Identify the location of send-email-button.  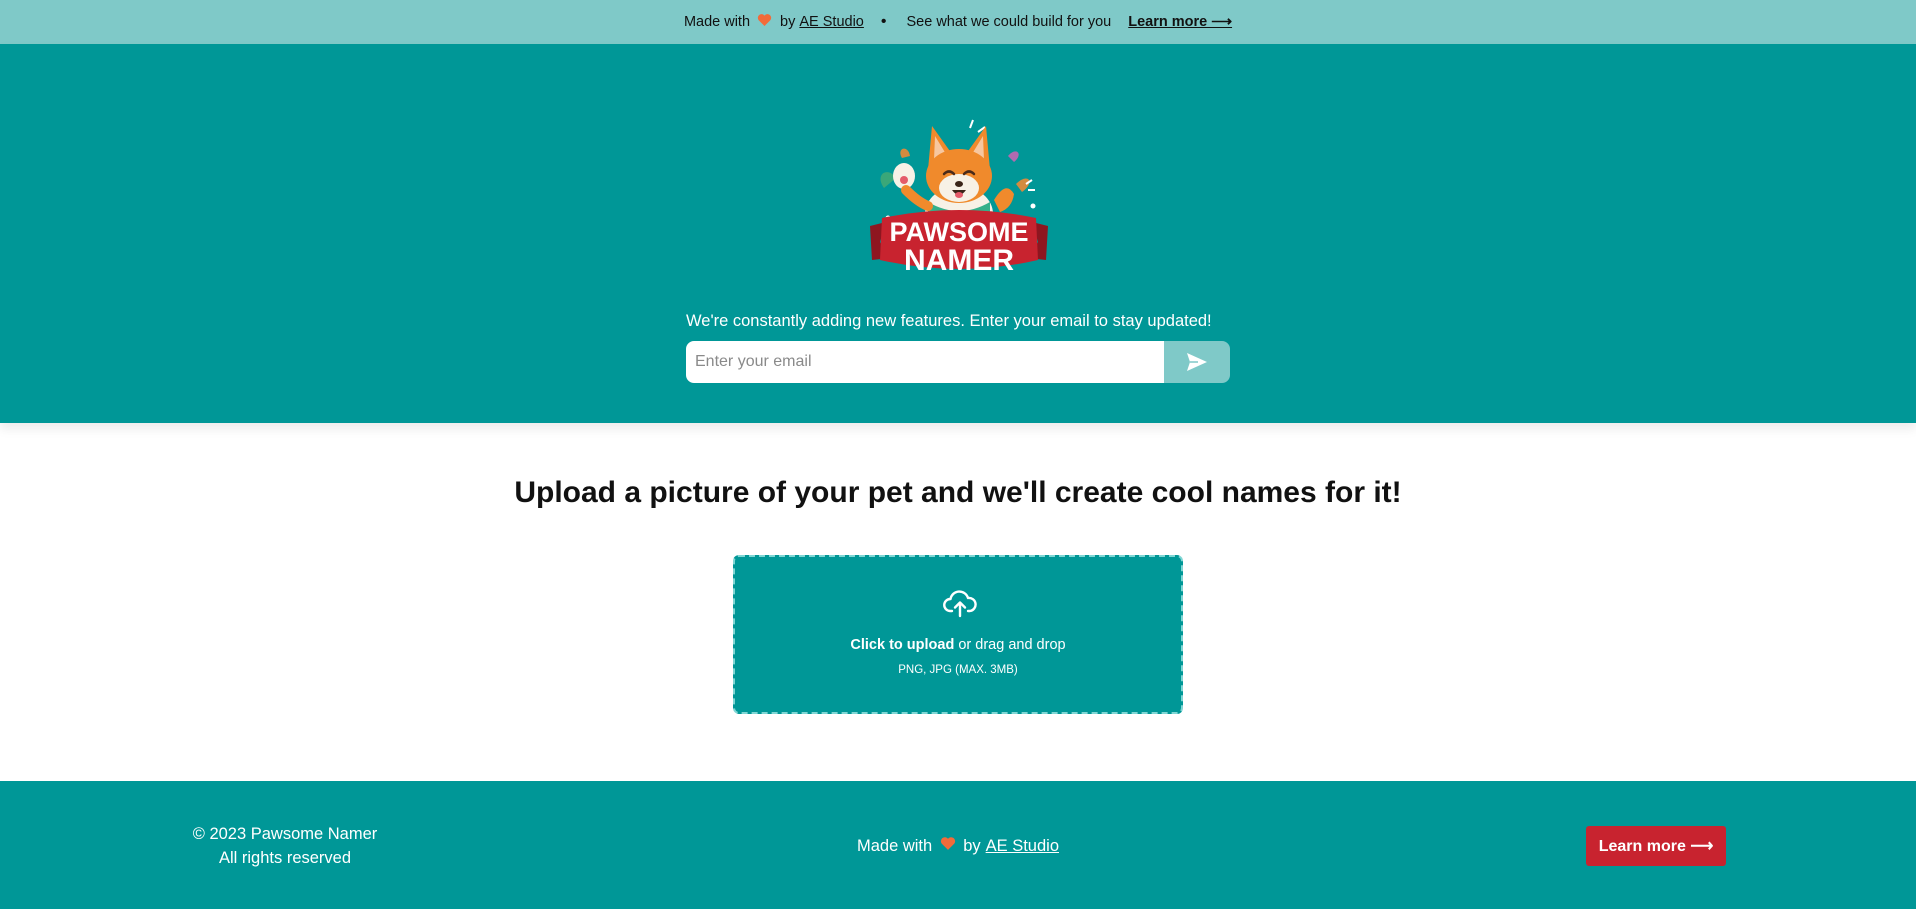
(1197, 362).